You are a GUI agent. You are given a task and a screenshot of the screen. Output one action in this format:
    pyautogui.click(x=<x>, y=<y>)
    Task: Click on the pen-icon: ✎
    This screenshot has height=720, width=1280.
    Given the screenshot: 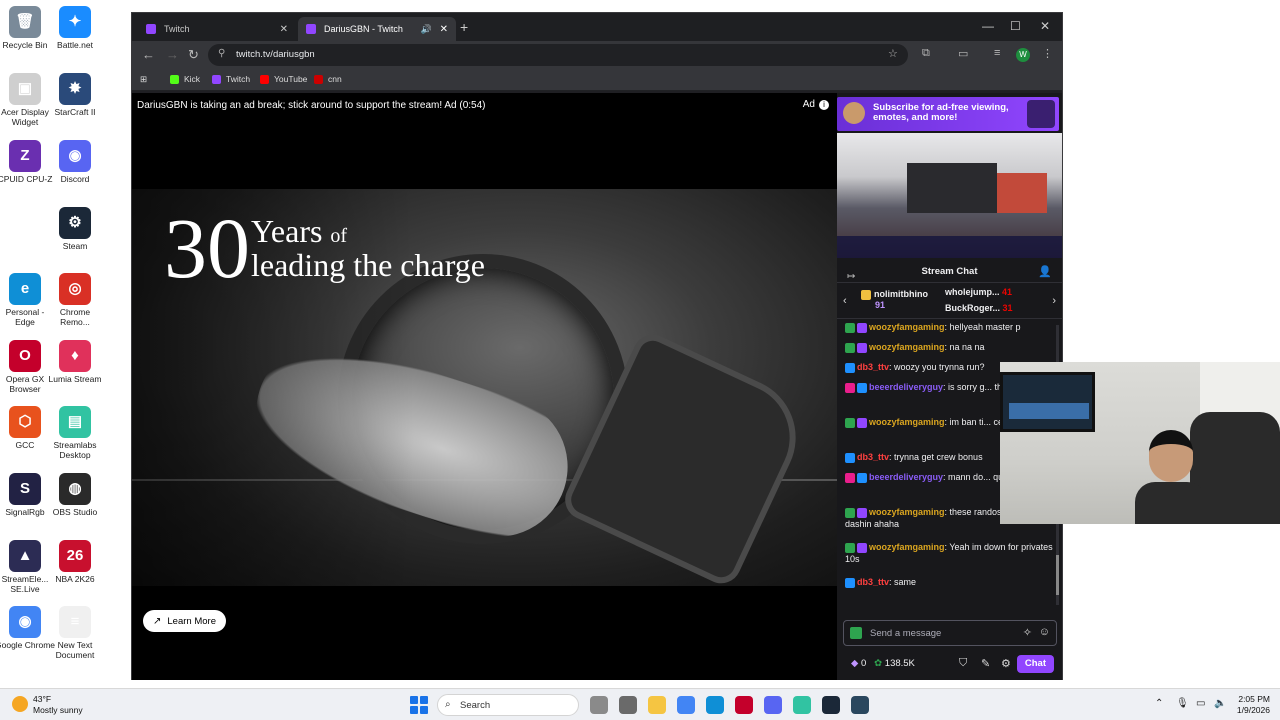 What is the action you would take?
    pyautogui.click(x=985, y=663)
    